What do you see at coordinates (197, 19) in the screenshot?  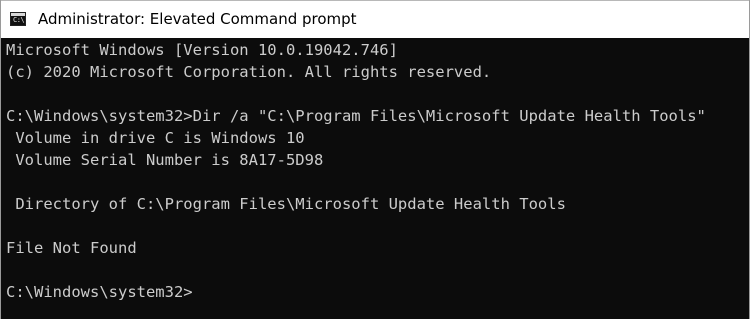 I see `window-title: Administrator: Elevated Command prompt` at bounding box center [197, 19].